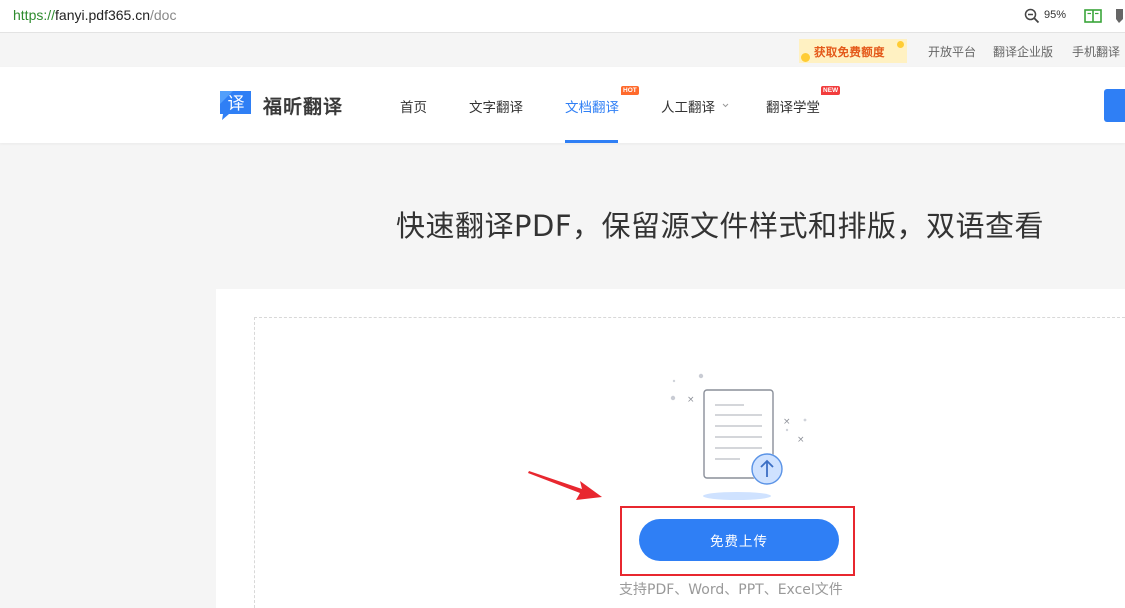 The width and height of the screenshot is (1125, 608). What do you see at coordinates (1055, 15) in the screenshot?
I see `zoom-level: 95%` at bounding box center [1055, 15].